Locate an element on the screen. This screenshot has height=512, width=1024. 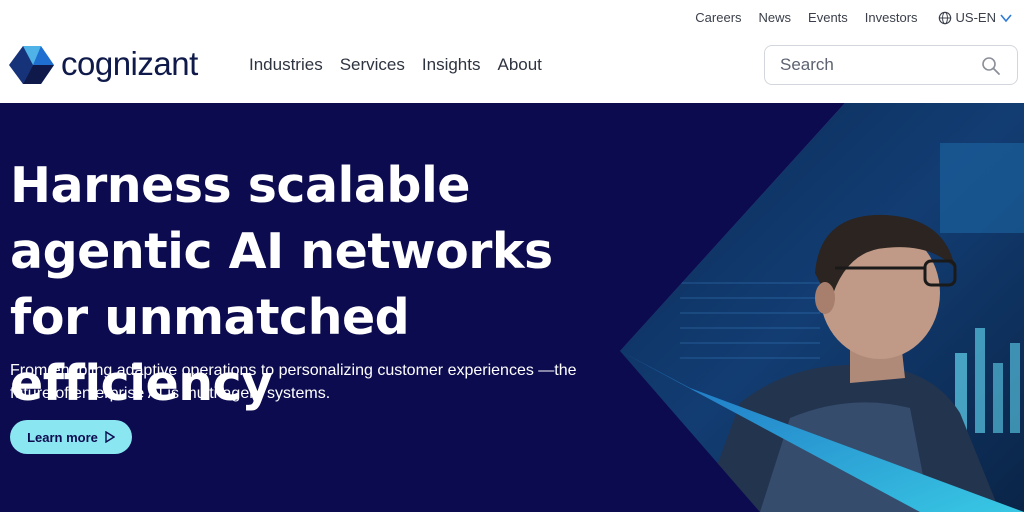
learn-more-button: Learn more is located at coordinates (71, 437).